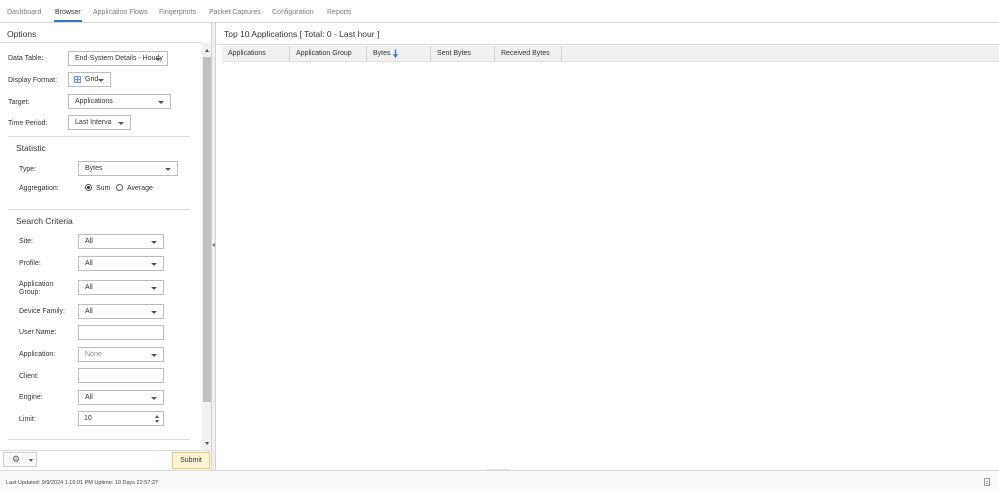 This screenshot has height=491, width=999. Describe the element at coordinates (235, 12) in the screenshot. I see `tab-packet-captures: Packet Captures` at that location.